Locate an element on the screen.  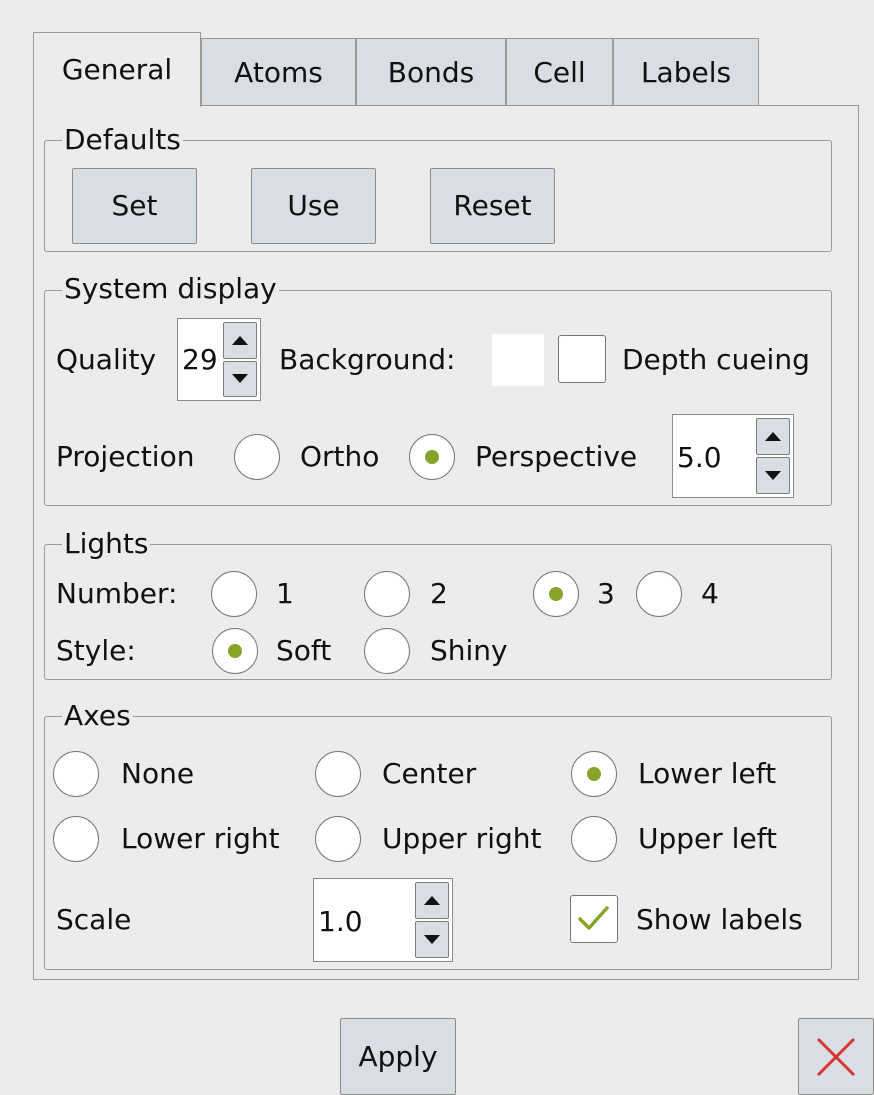
style-shiny-label: Shiny is located at coordinates (469, 650).